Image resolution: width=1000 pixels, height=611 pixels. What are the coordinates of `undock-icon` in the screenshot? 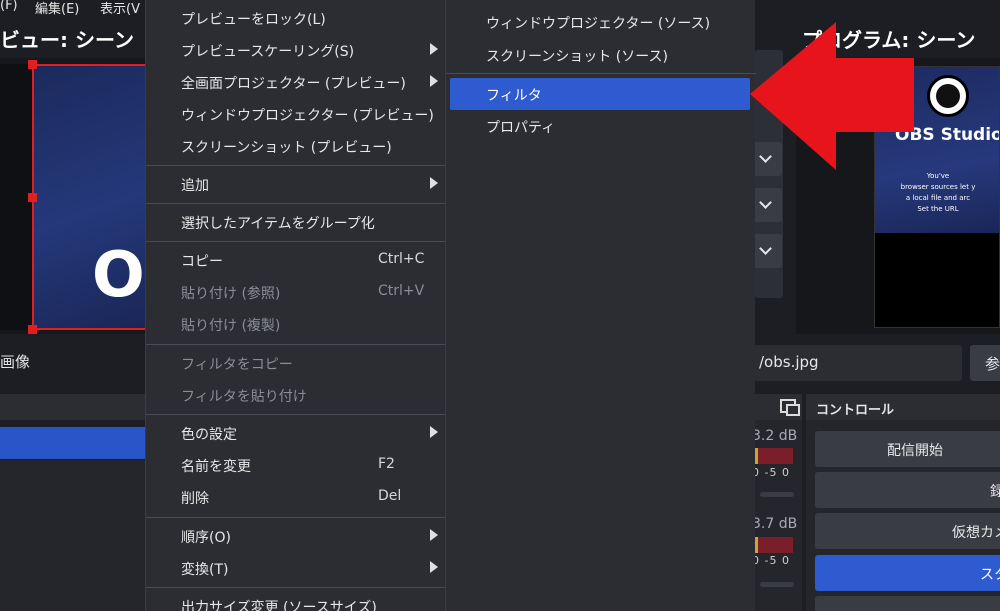 It's located at (790, 407).